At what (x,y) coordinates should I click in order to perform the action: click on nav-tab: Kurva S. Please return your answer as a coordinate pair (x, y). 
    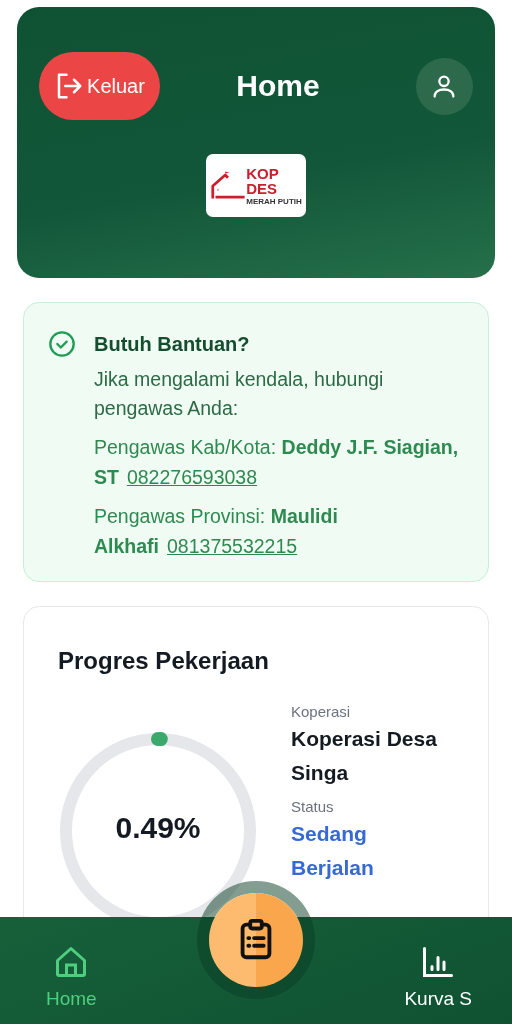
    Looking at the image, I should click on (438, 977).